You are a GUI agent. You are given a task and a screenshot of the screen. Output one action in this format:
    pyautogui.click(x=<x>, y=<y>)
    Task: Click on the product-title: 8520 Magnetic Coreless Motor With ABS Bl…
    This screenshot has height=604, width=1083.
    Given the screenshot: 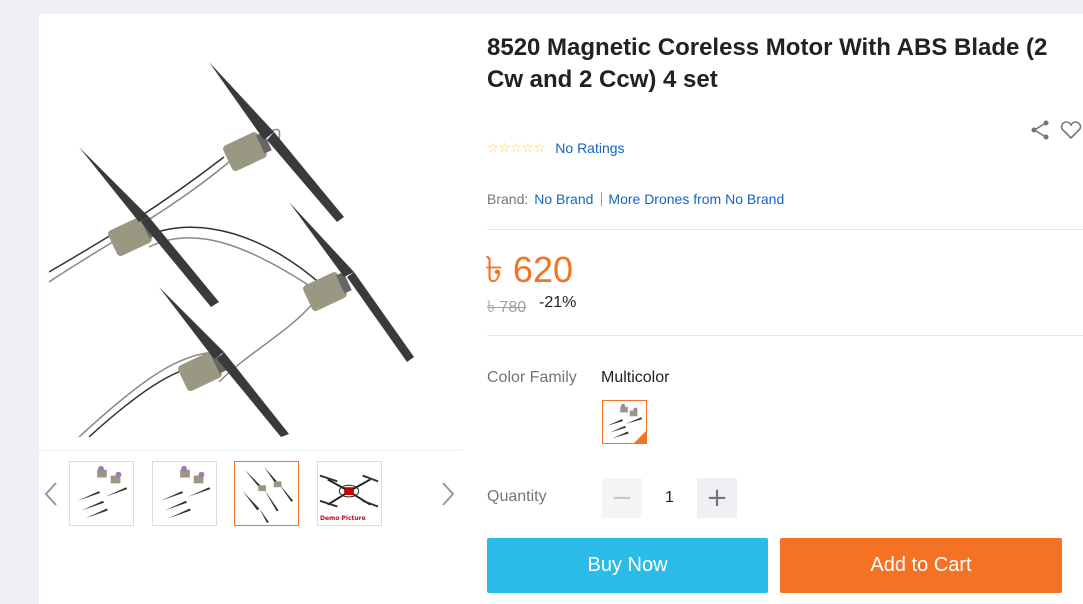 What is the action you would take?
    pyautogui.click(x=767, y=63)
    